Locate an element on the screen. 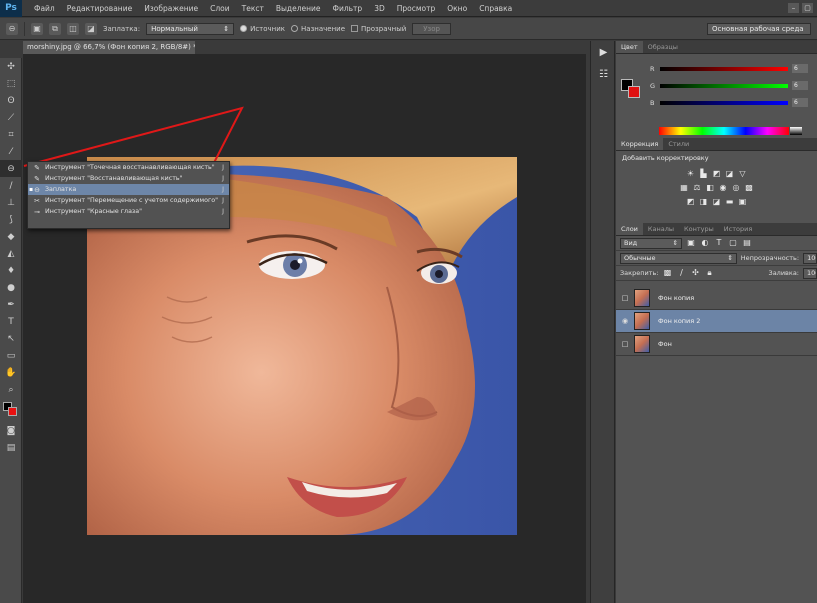 The height and width of the screenshot is (603, 817). layer-name: Фон копия 2 is located at coordinates (679, 321).